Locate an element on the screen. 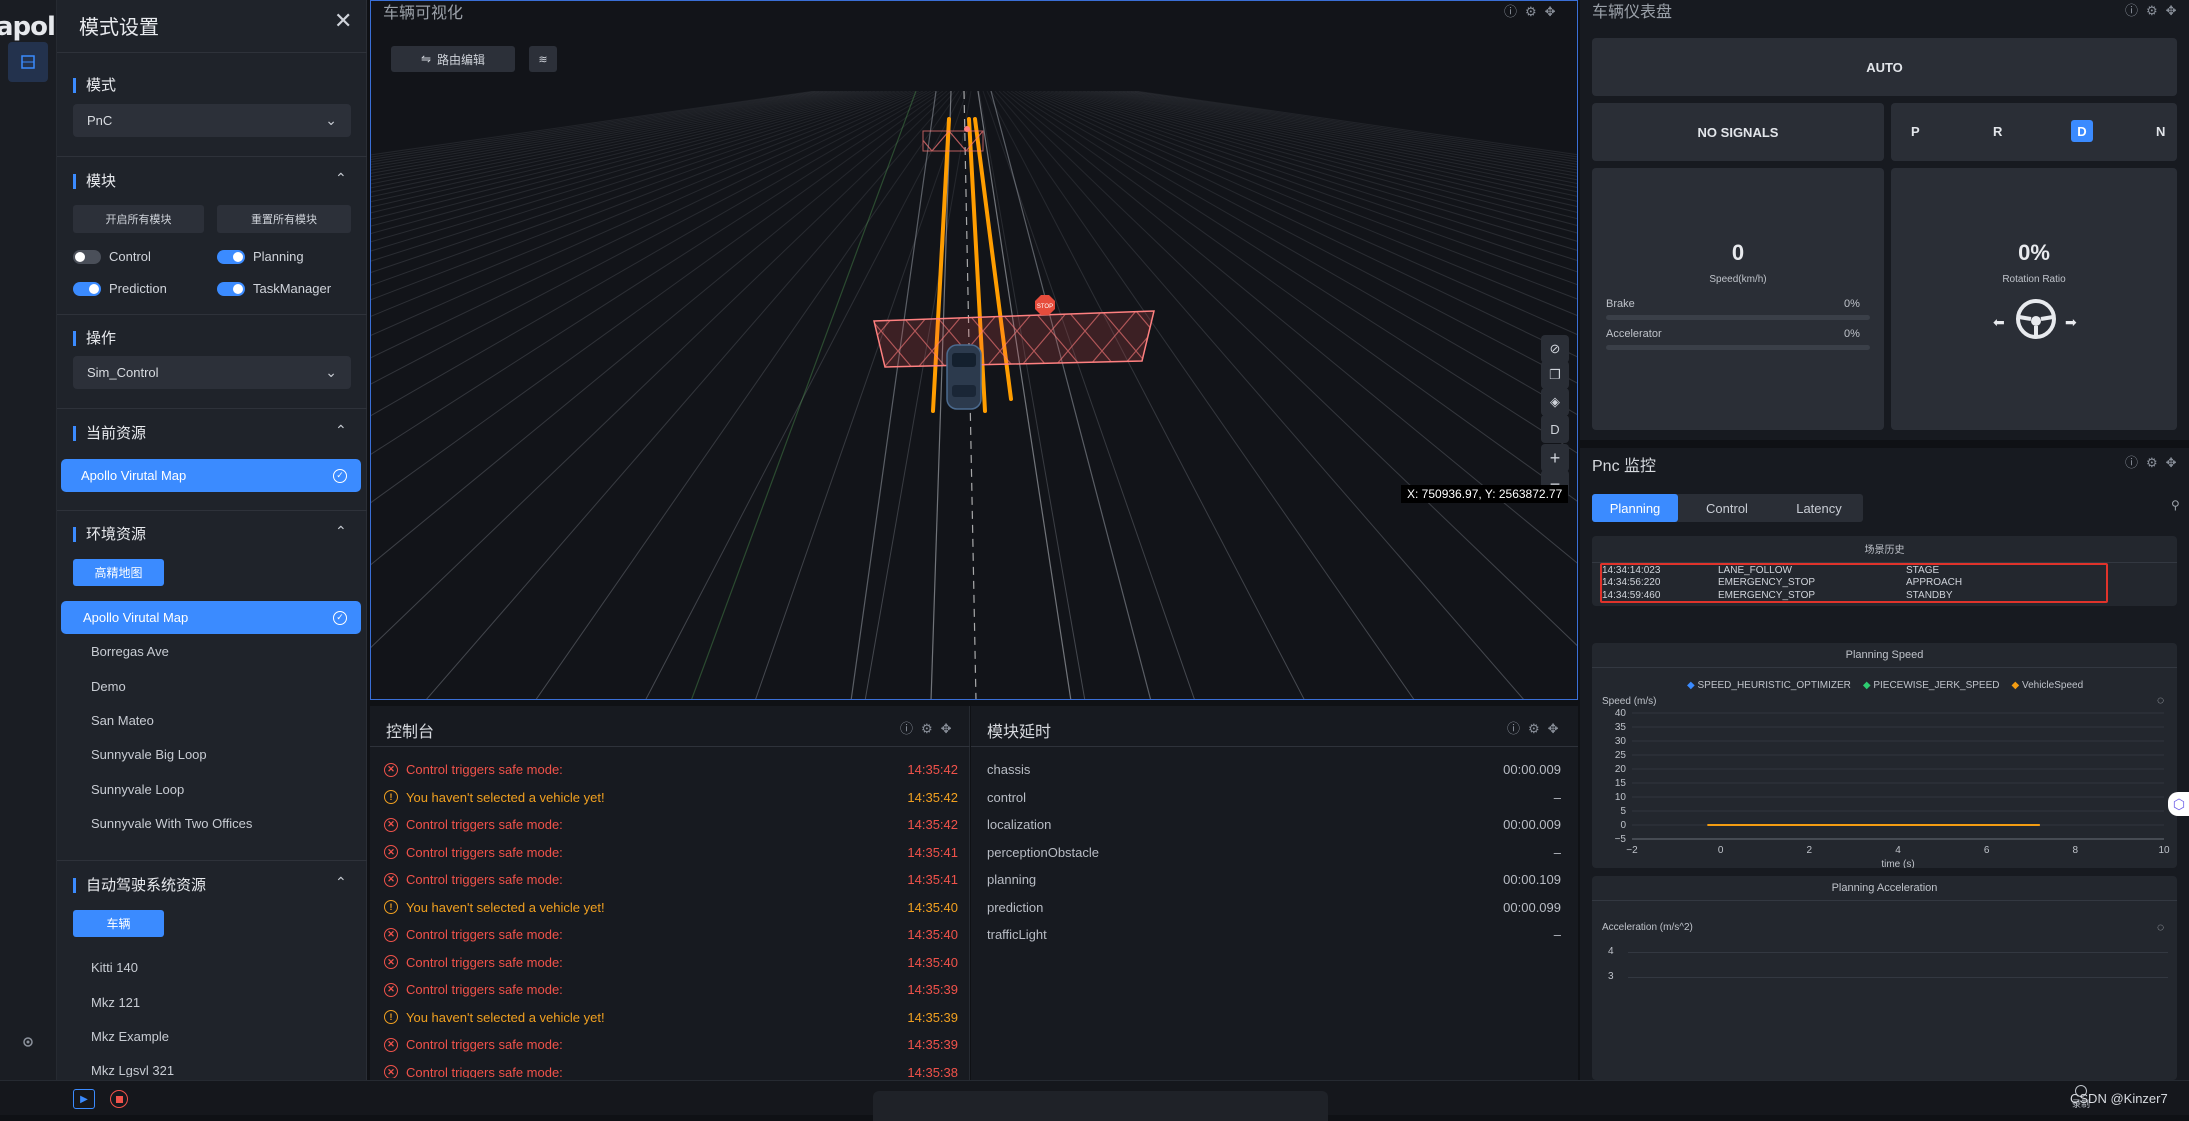  latency-header-icons: ⓘ⚙✥ is located at coordinates (1537, 727).